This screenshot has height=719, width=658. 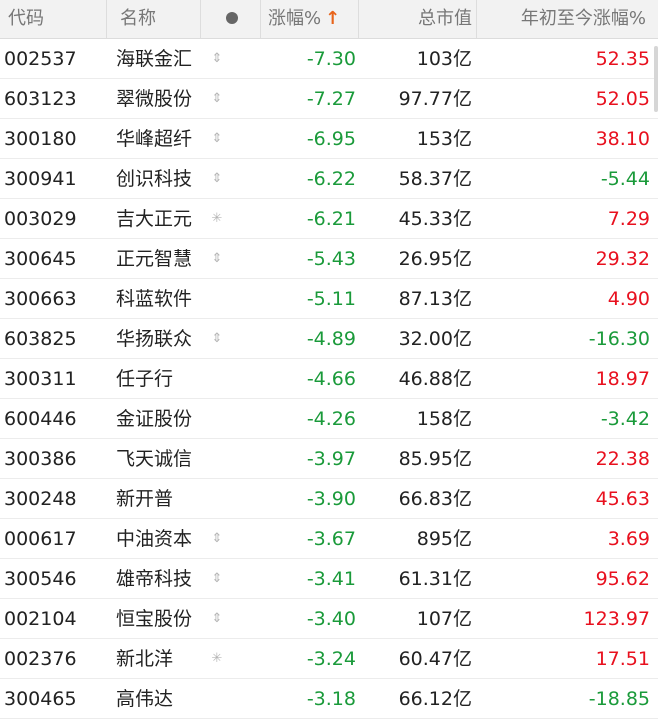 I want to click on sort-ascending-icon: ↑, so click(x=333, y=18).